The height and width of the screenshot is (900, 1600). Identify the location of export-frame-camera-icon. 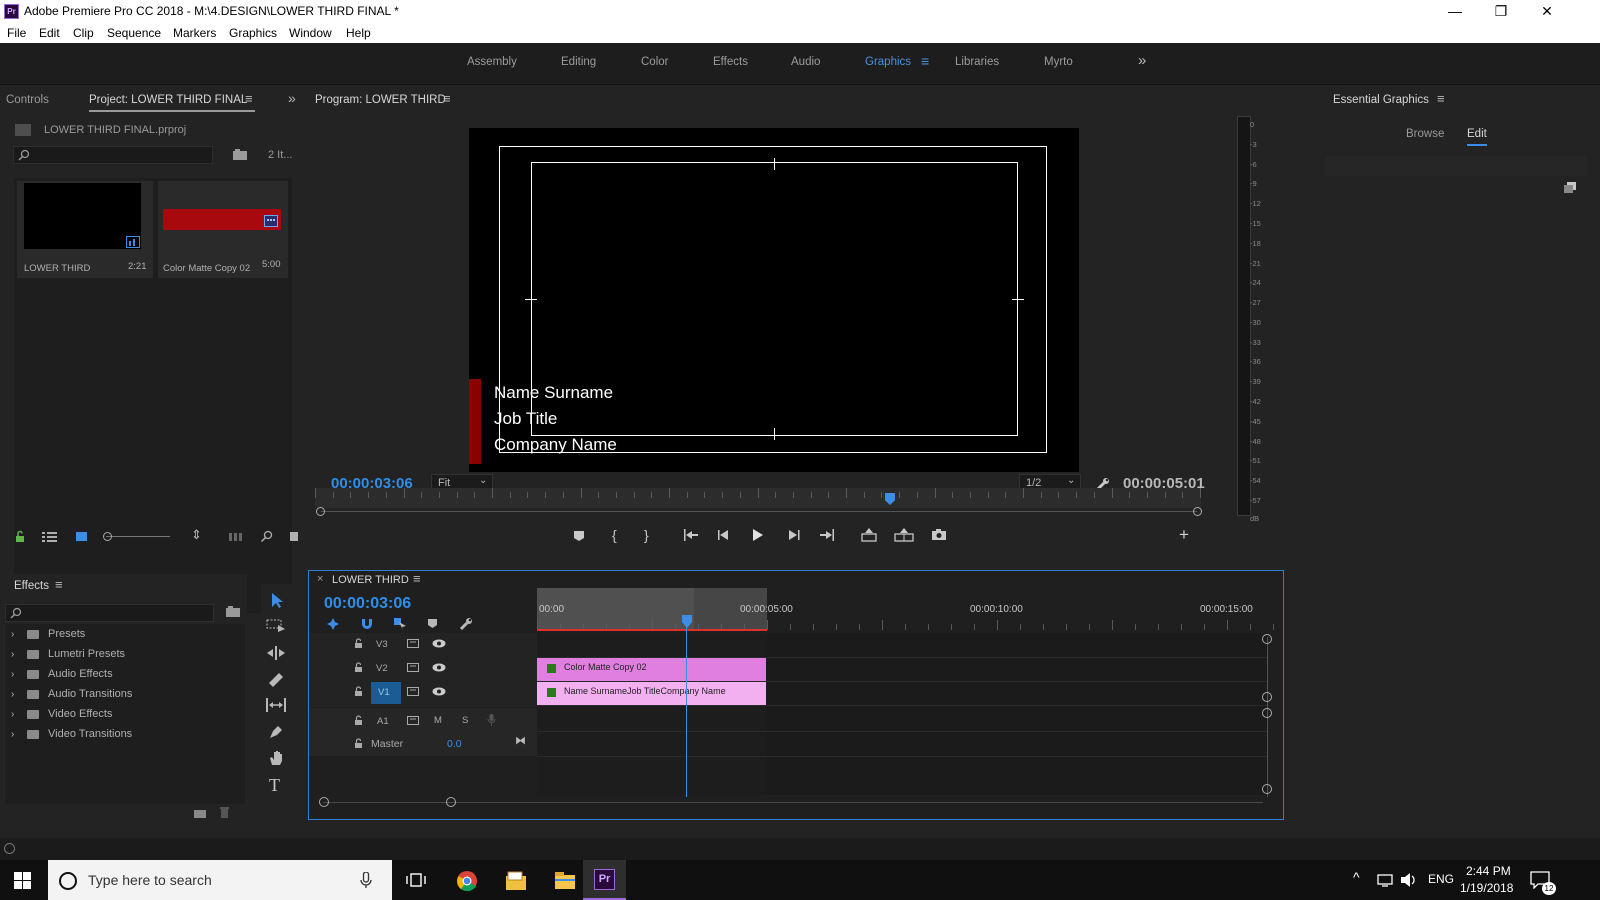
(939, 535).